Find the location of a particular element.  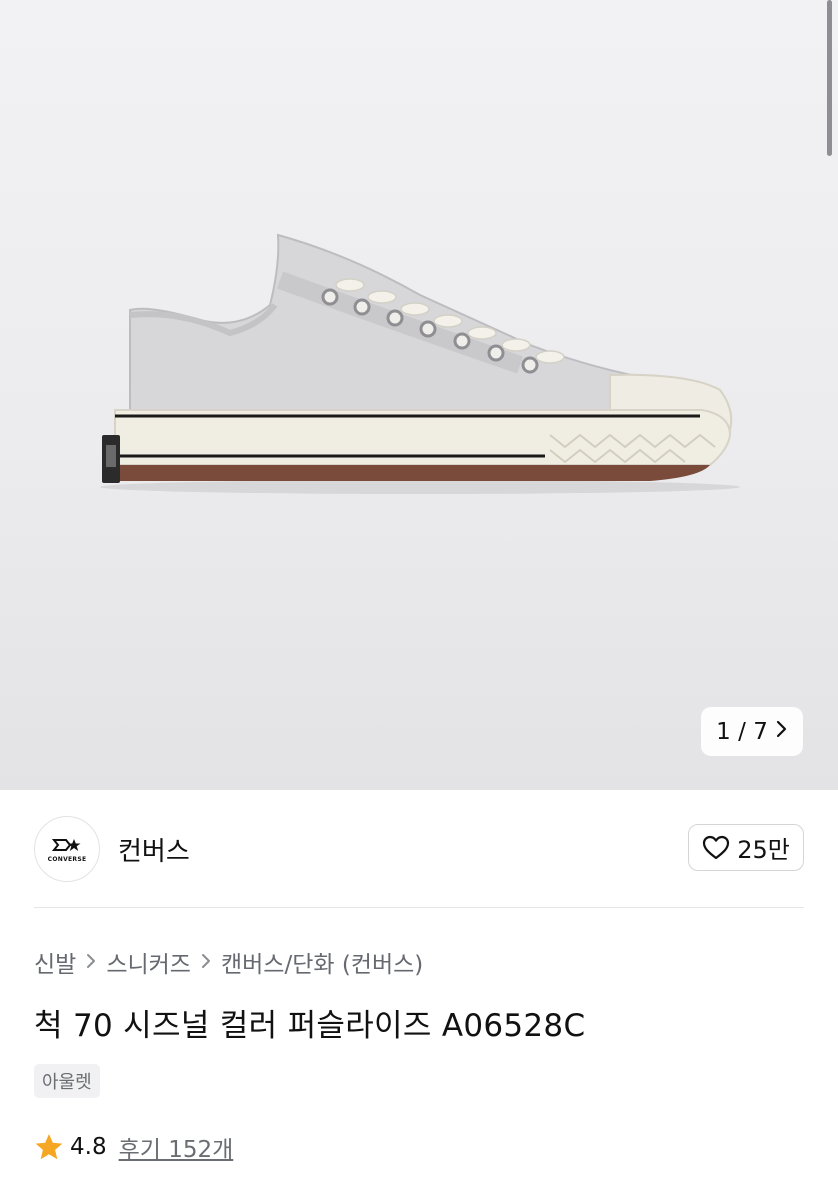

brand-row: CONVERSE 컨버스 25만 is located at coordinates (419, 849).